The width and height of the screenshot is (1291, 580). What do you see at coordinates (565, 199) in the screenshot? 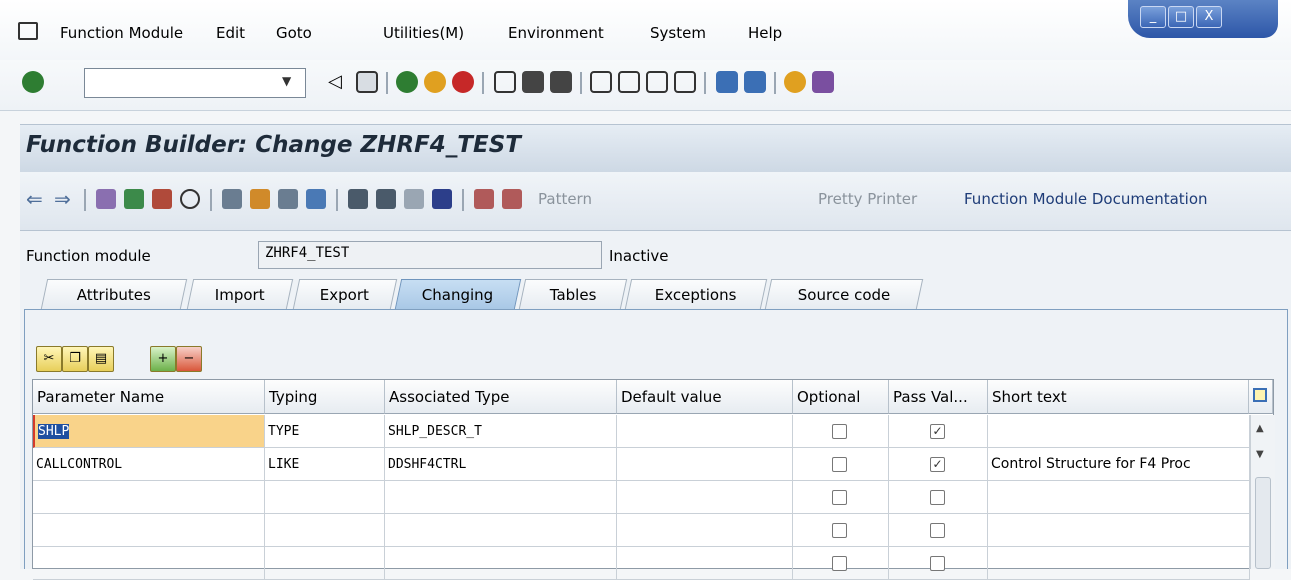
I see `pattern-button: Pattern` at bounding box center [565, 199].